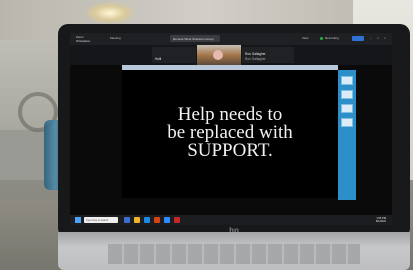 This screenshot has width=413, height=270. Describe the element at coordinates (385, 38) in the screenshot. I see `close-icon: ×` at that location.